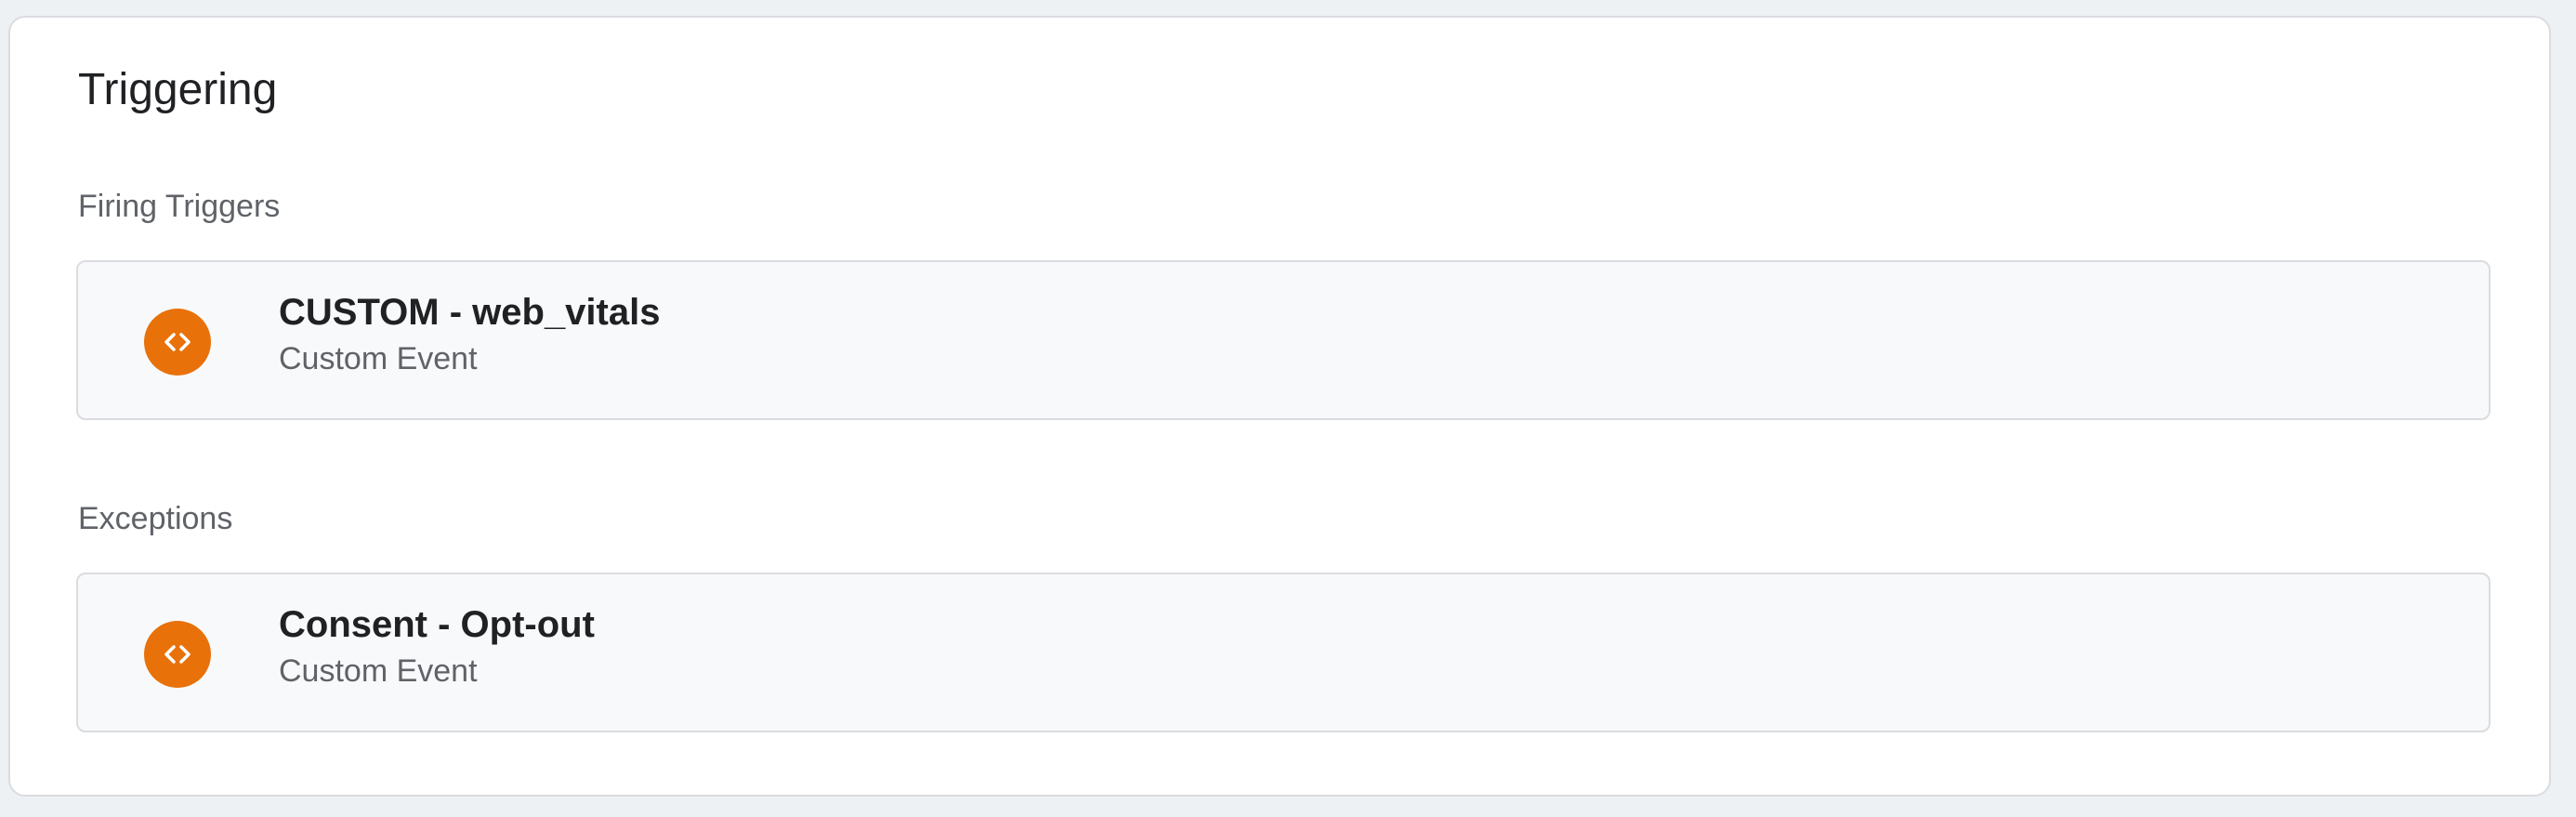  Describe the element at coordinates (437, 624) in the screenshot. I see `trigger-name: Consent - Opt-out` at that location.